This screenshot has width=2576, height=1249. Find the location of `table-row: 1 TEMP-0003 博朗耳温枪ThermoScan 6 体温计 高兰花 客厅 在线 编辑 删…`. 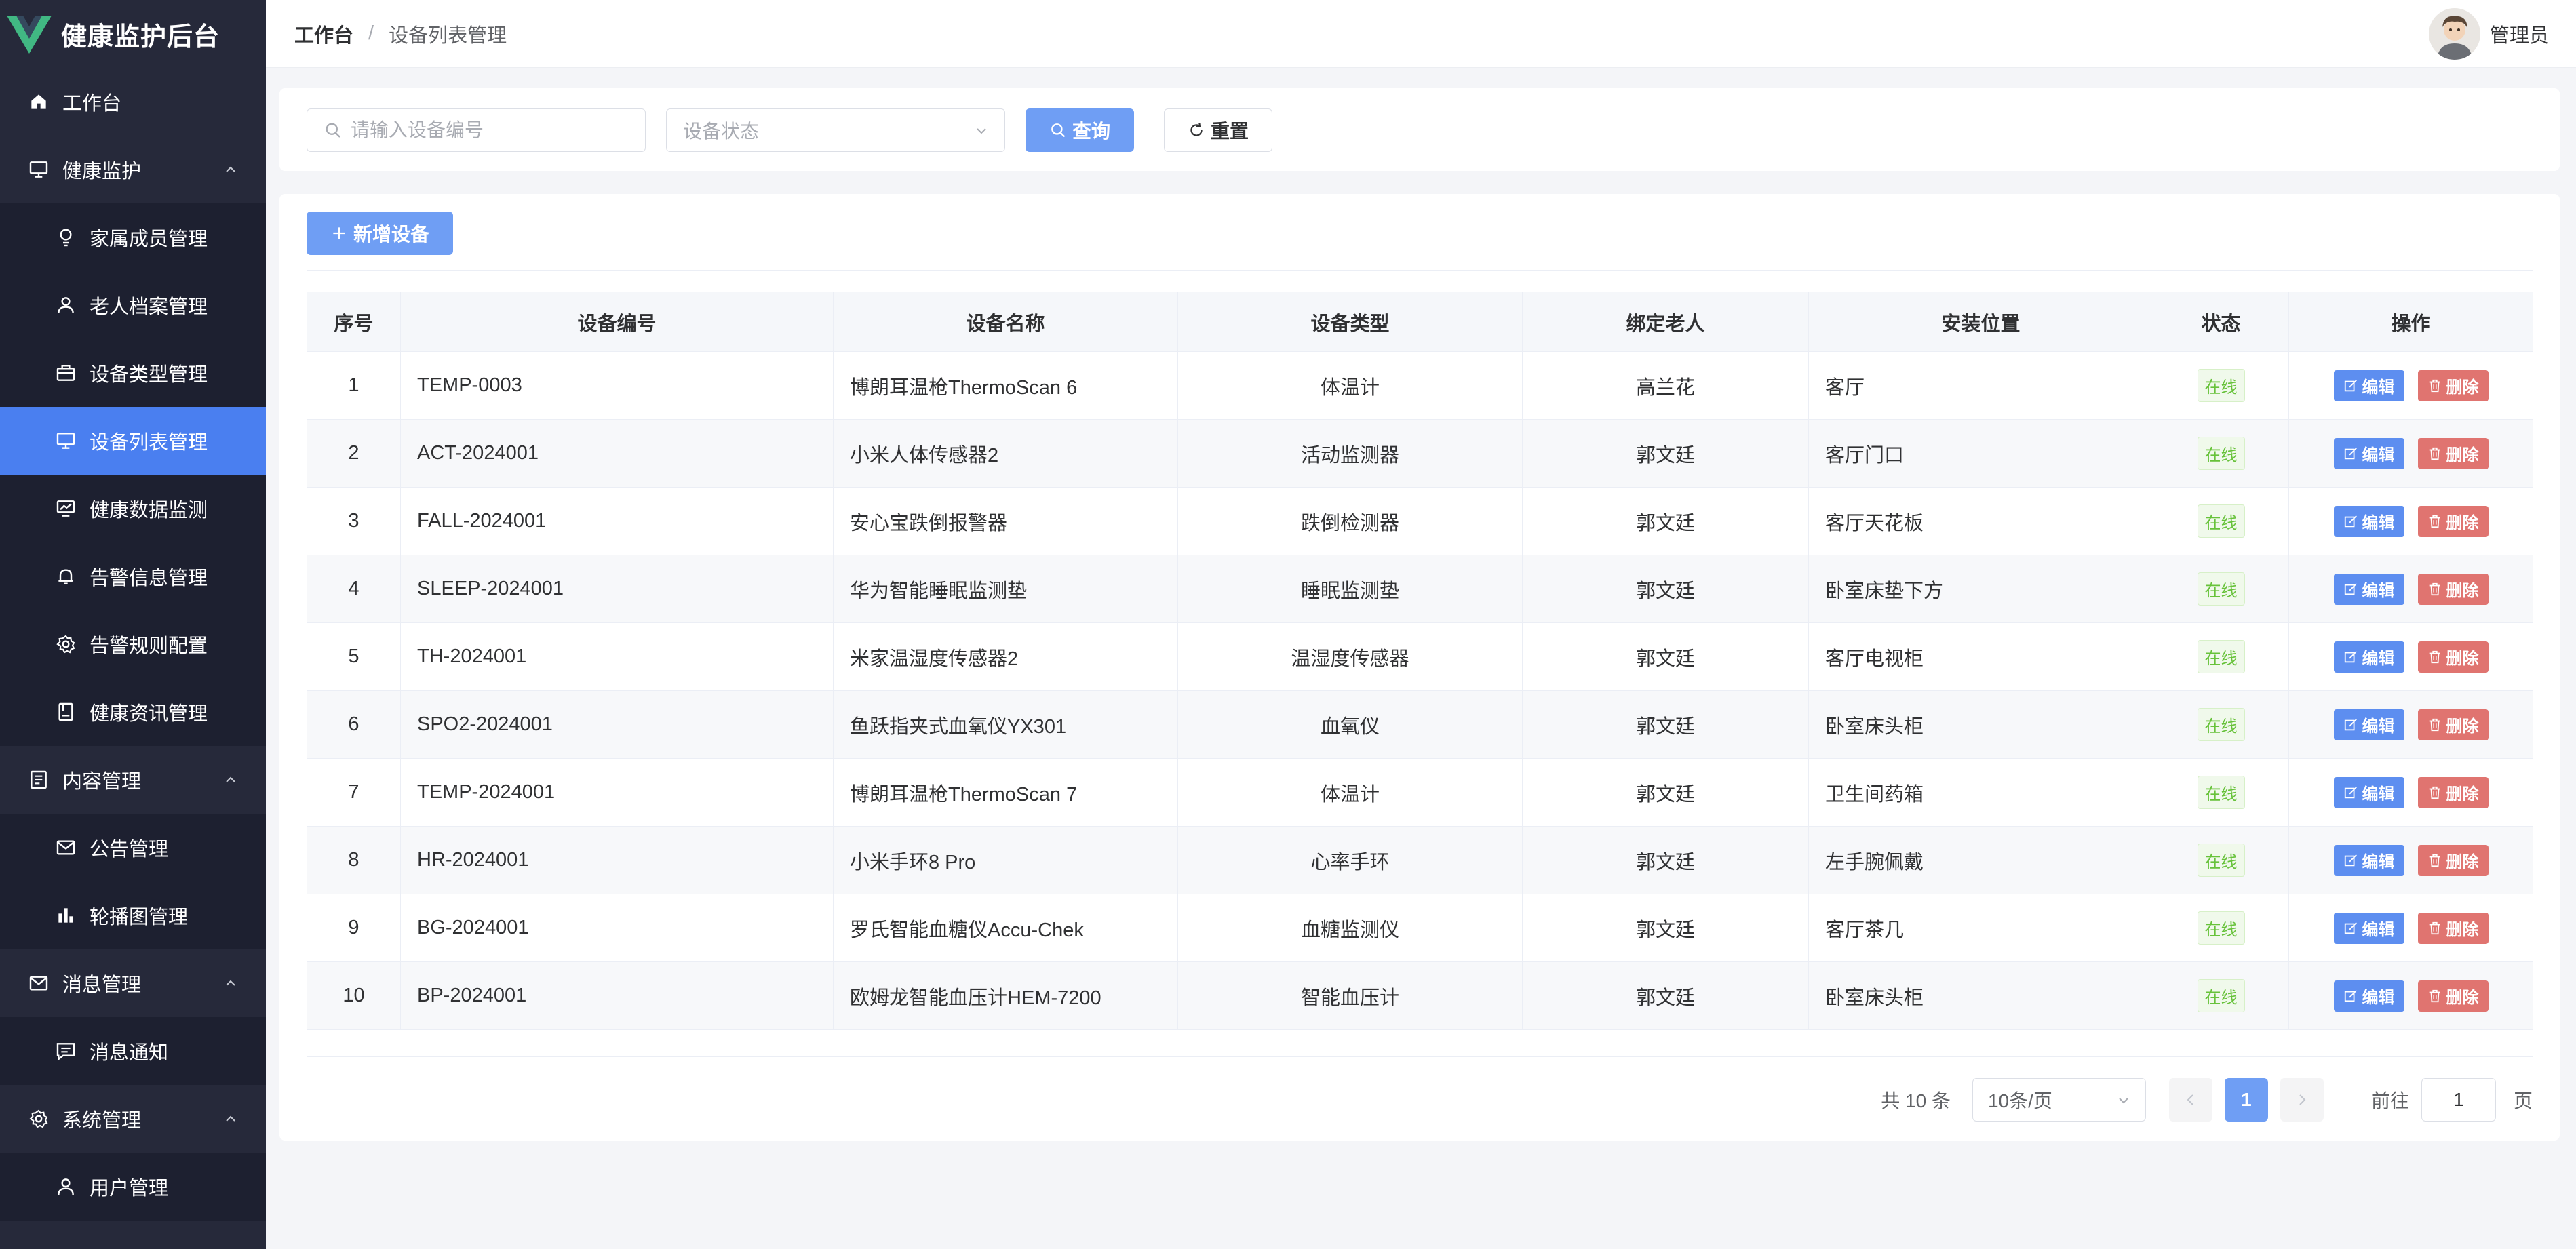

table-row: 1 TEMP-0003 博朗耳温枪ThermoScan 6 体温计 高兰花 客厅 在线 编辑 删… is located at coordinates (1420, 385).